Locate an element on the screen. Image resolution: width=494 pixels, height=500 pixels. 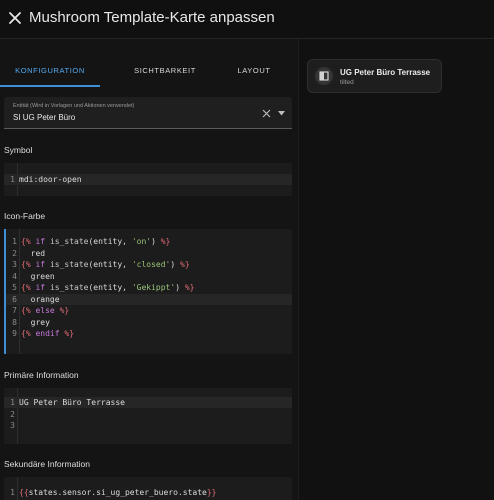
code-text: {% if is_state(entity, 'closed') %} is located at coordinates (105, 264).